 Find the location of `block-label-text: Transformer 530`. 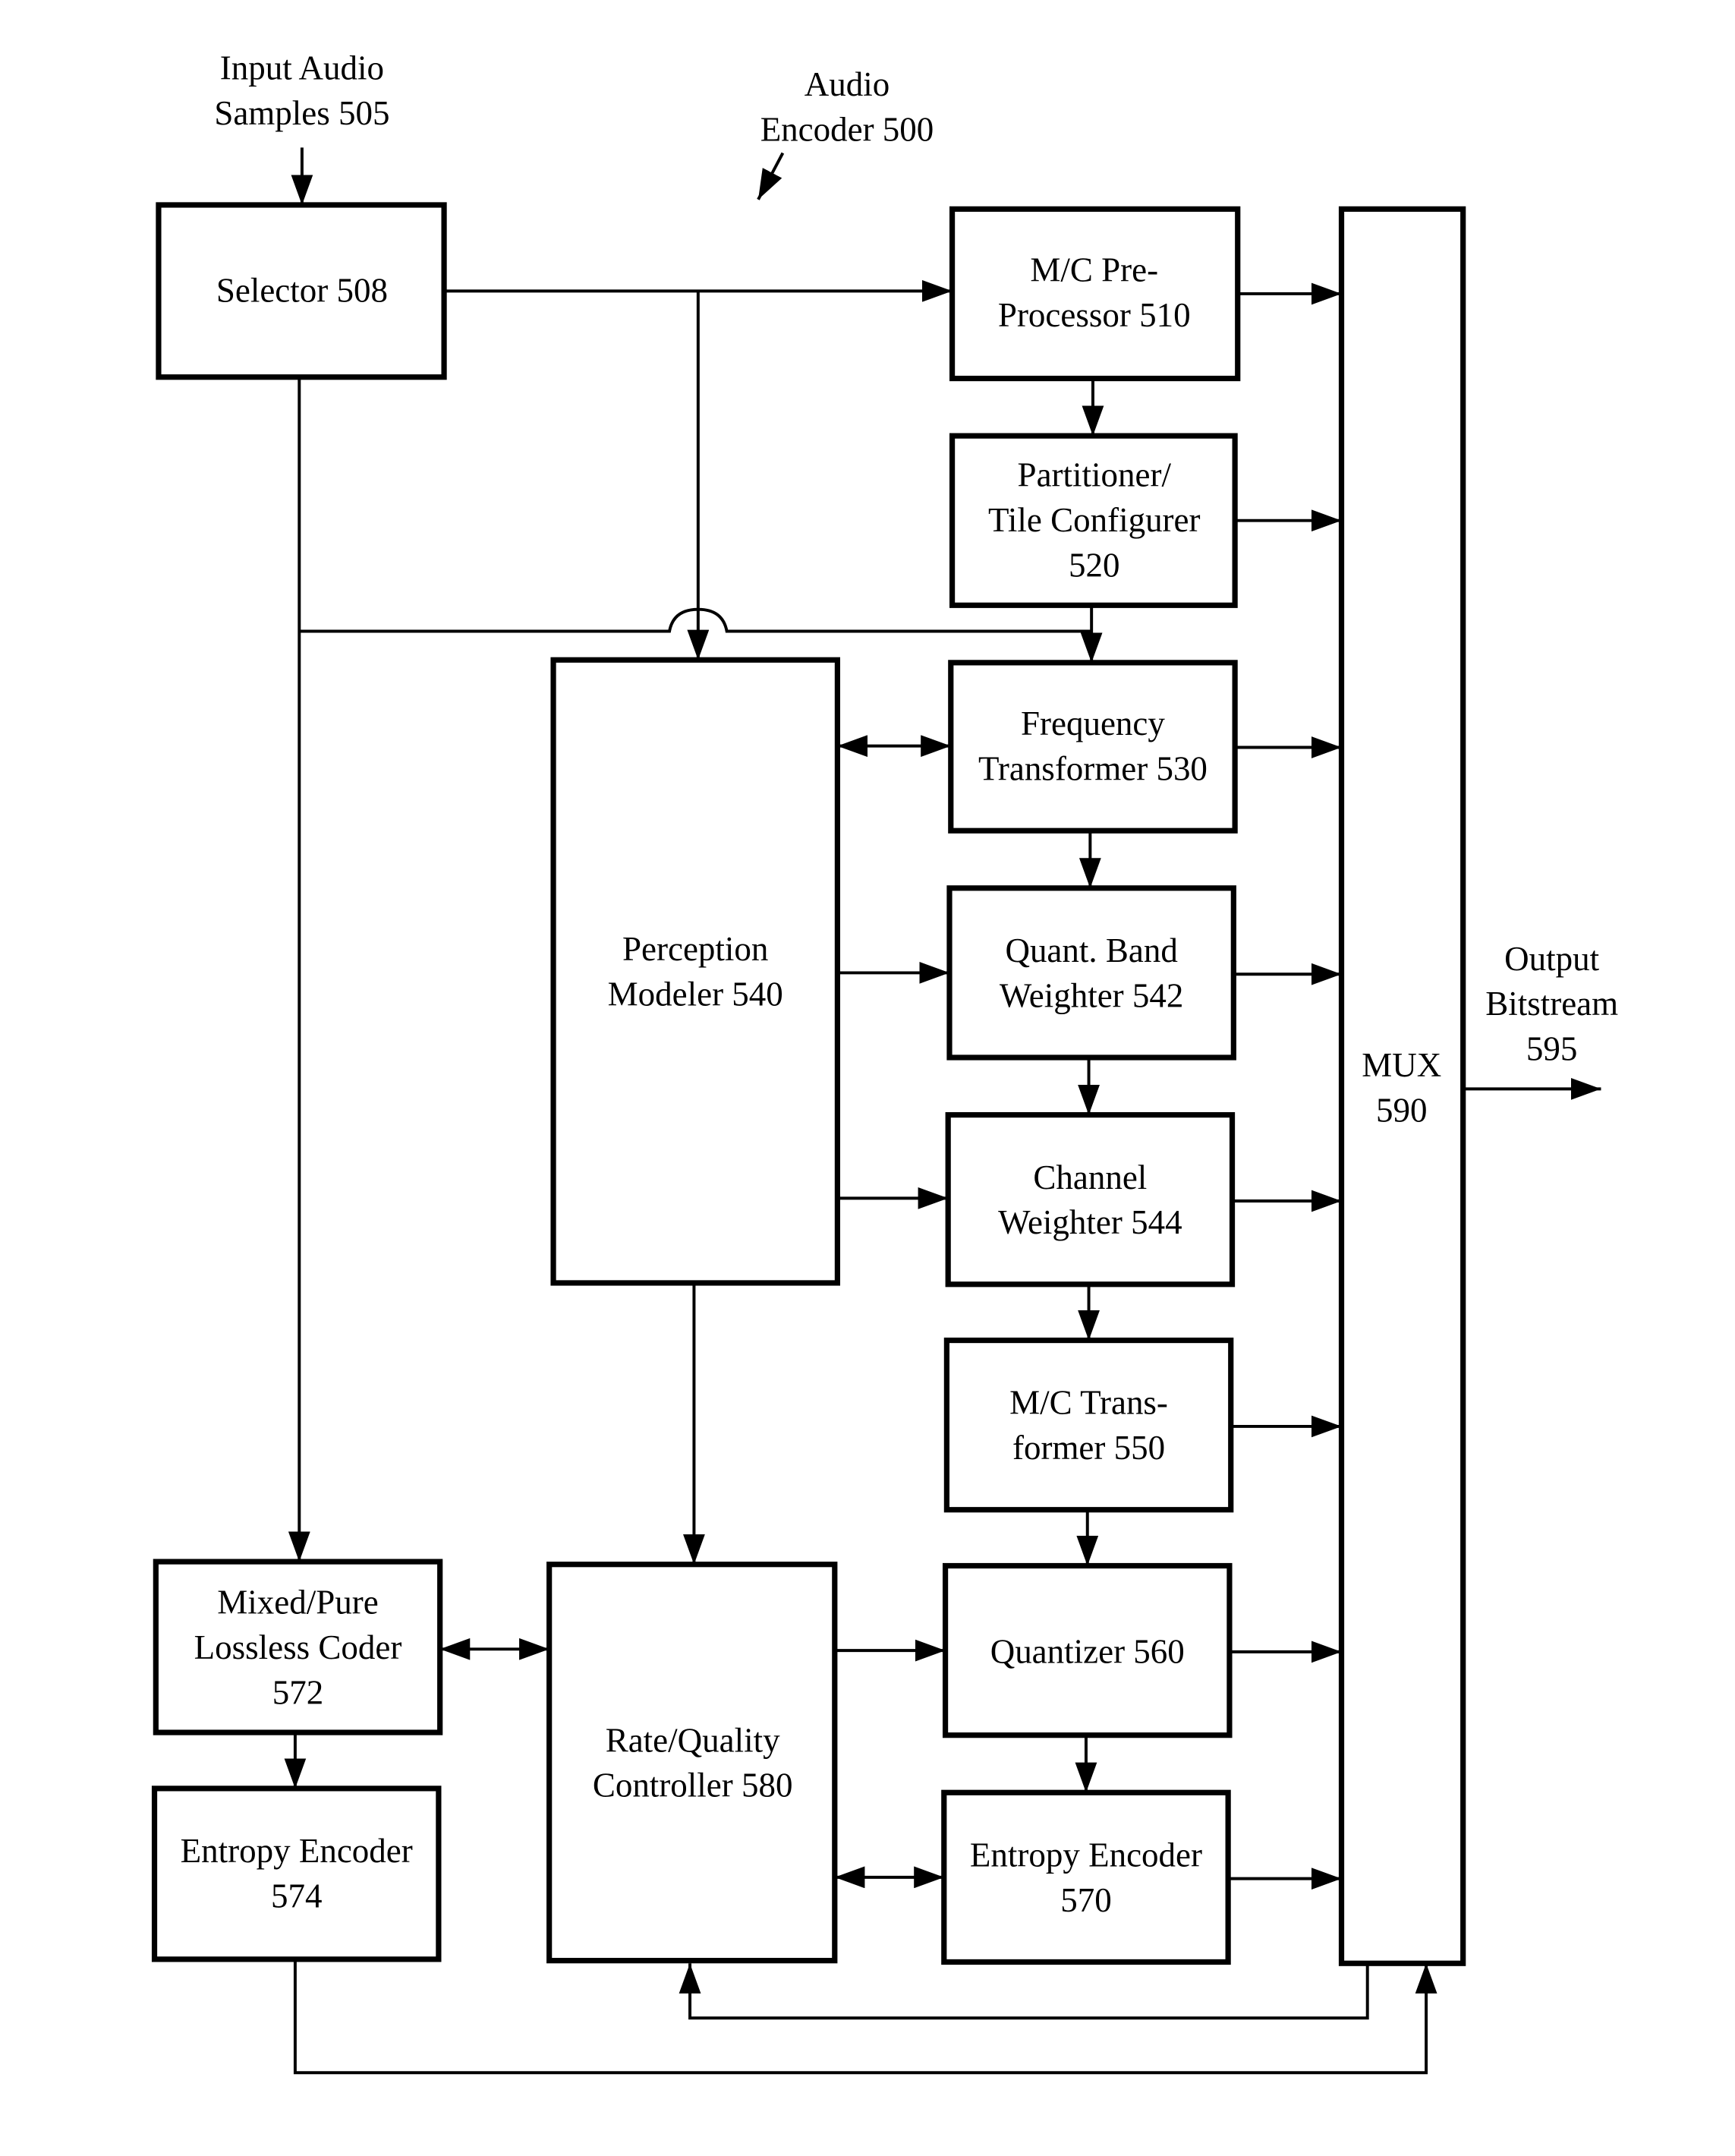

block-label-text: Transformer 530 is located at coordinates (1093, 769).